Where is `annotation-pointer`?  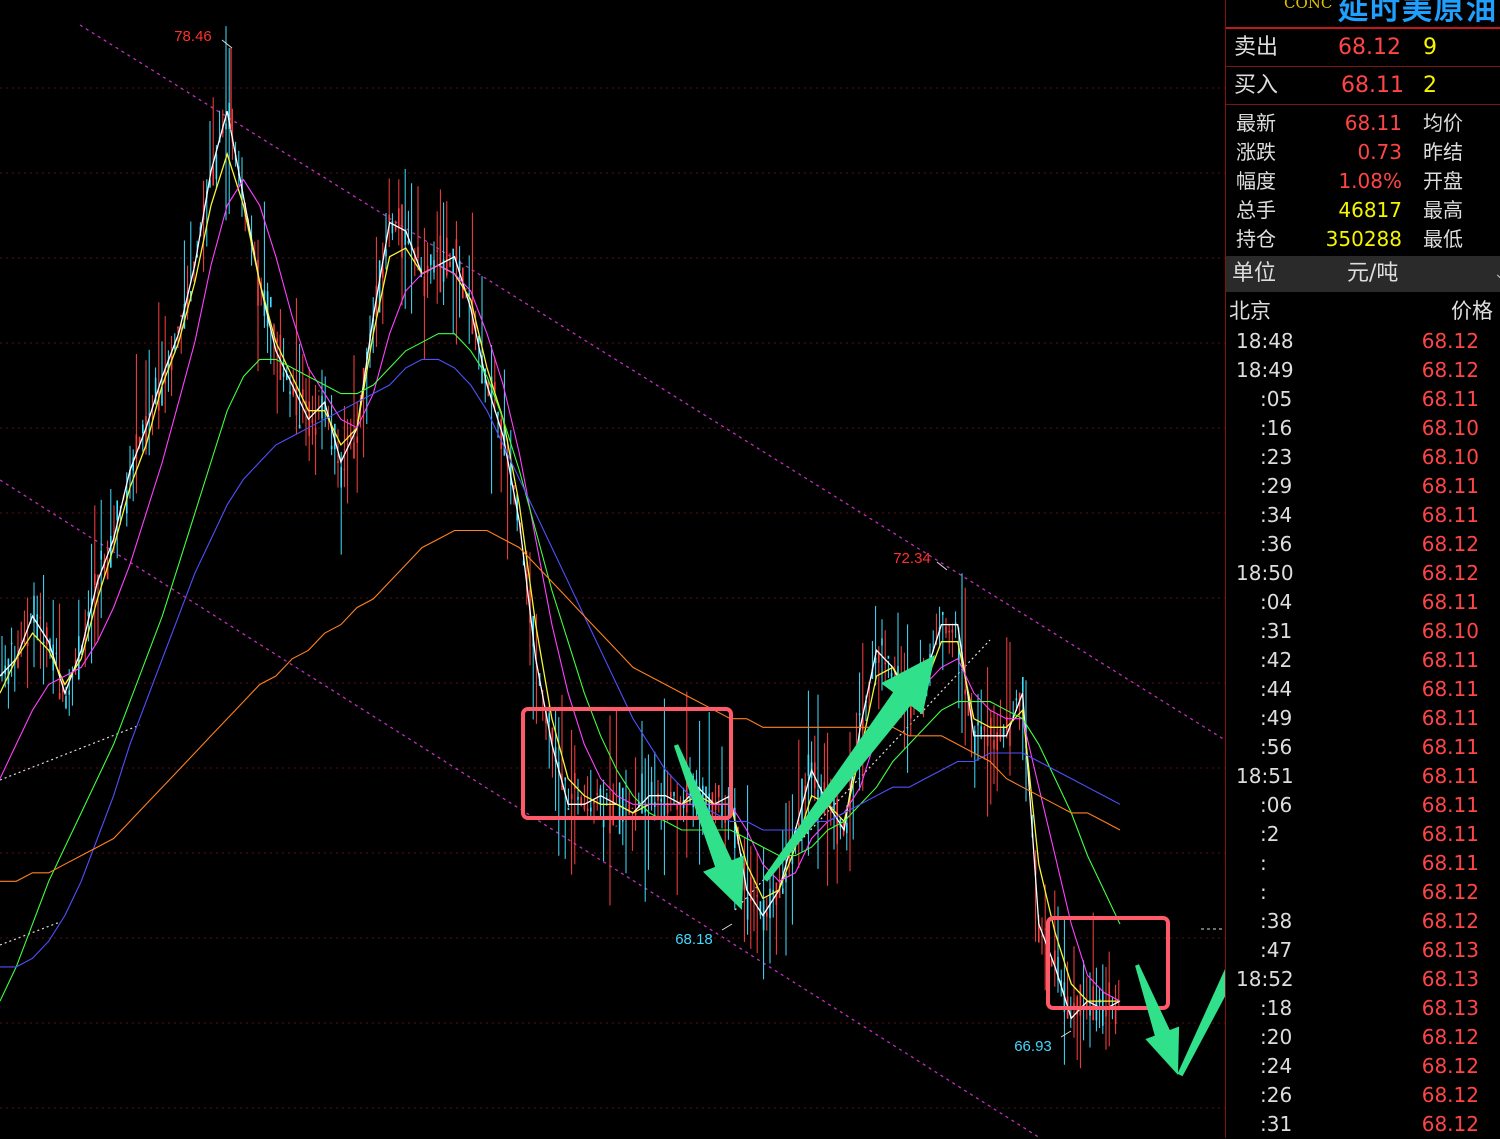 annotation-pointer is located at coordinates (227, 44).